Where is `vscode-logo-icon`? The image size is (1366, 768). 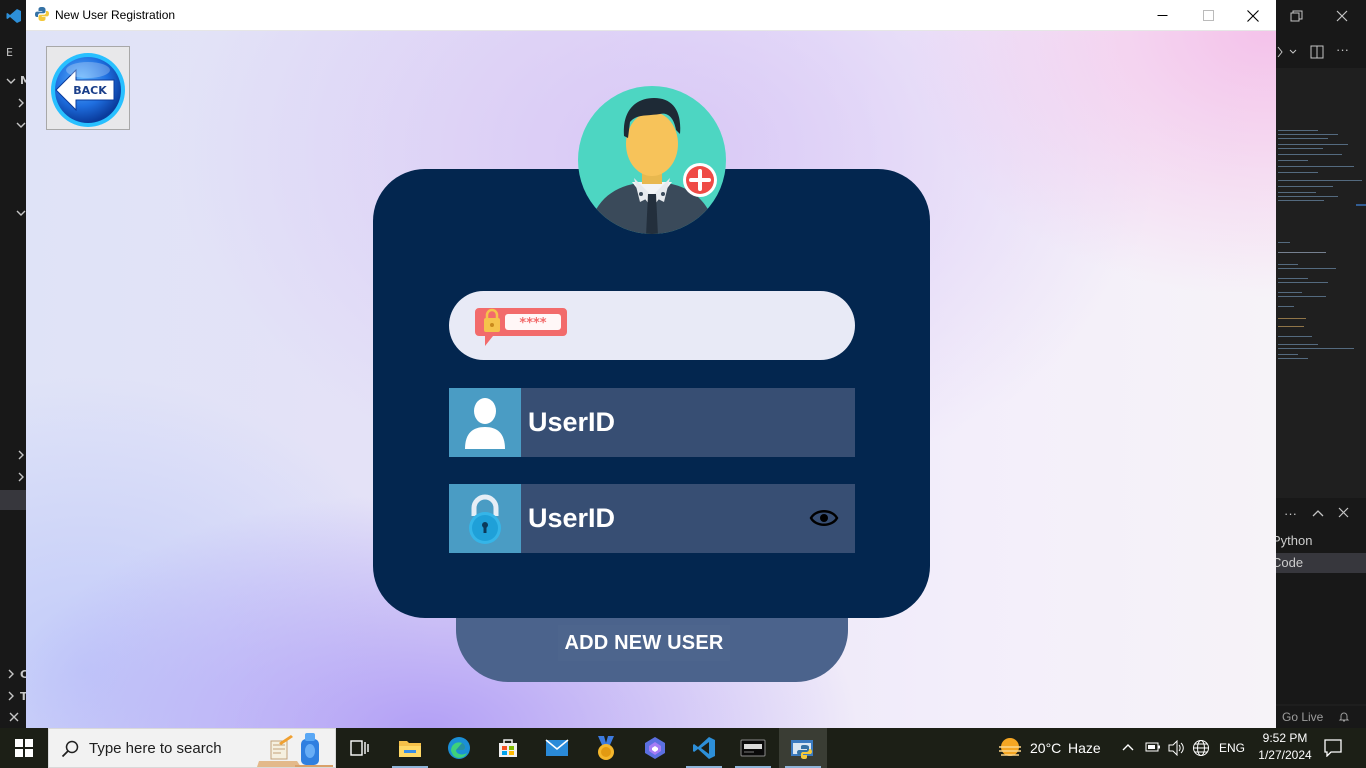 vscode-logo-icon is located at coordinates (13, 16).